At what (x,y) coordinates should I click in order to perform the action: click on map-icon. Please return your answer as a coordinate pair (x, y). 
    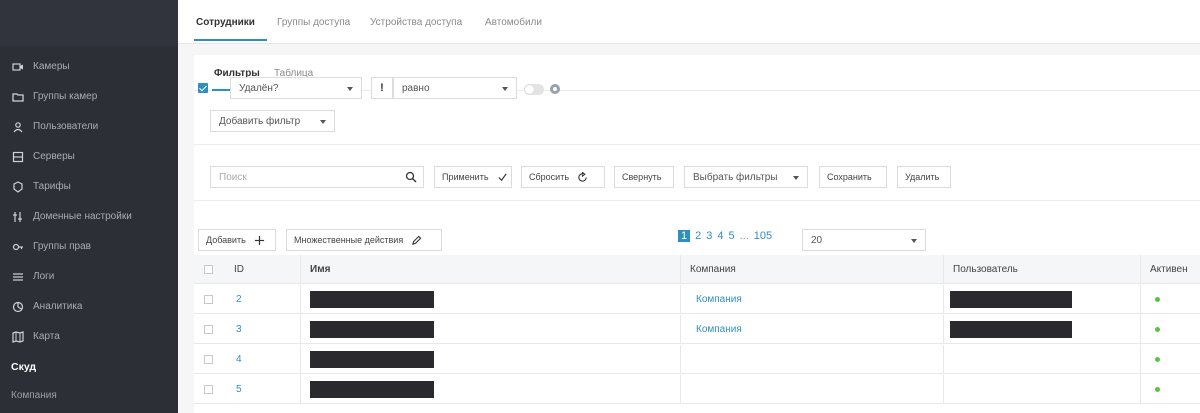
    Looking at the image, I should click on (18, 337).